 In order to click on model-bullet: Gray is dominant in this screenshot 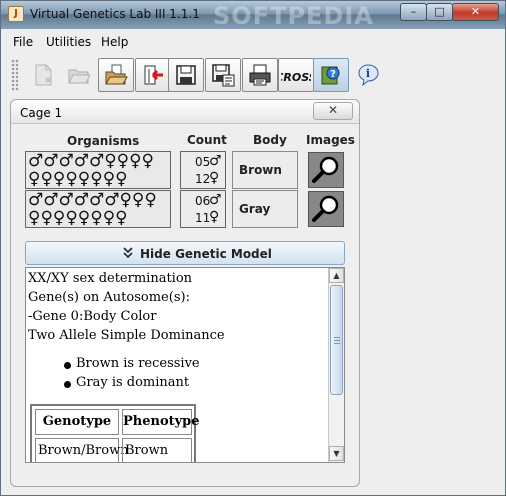, I will do `click(133, 382)`.